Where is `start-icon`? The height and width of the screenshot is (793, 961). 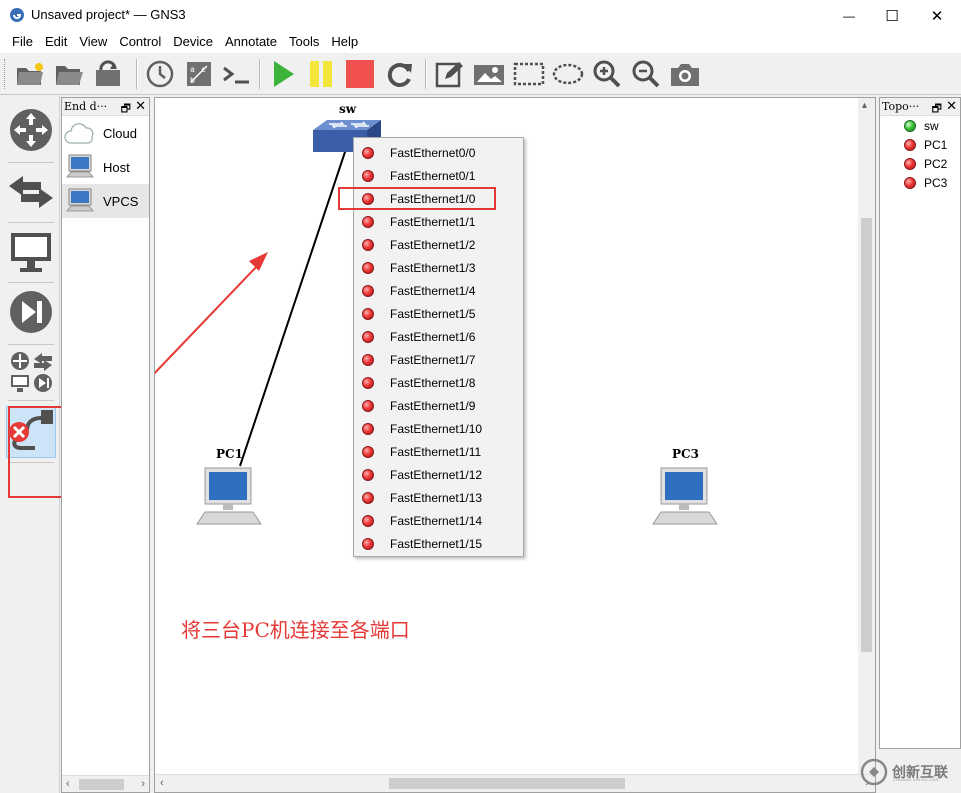
start-icon is located at coordinates (283, 74).